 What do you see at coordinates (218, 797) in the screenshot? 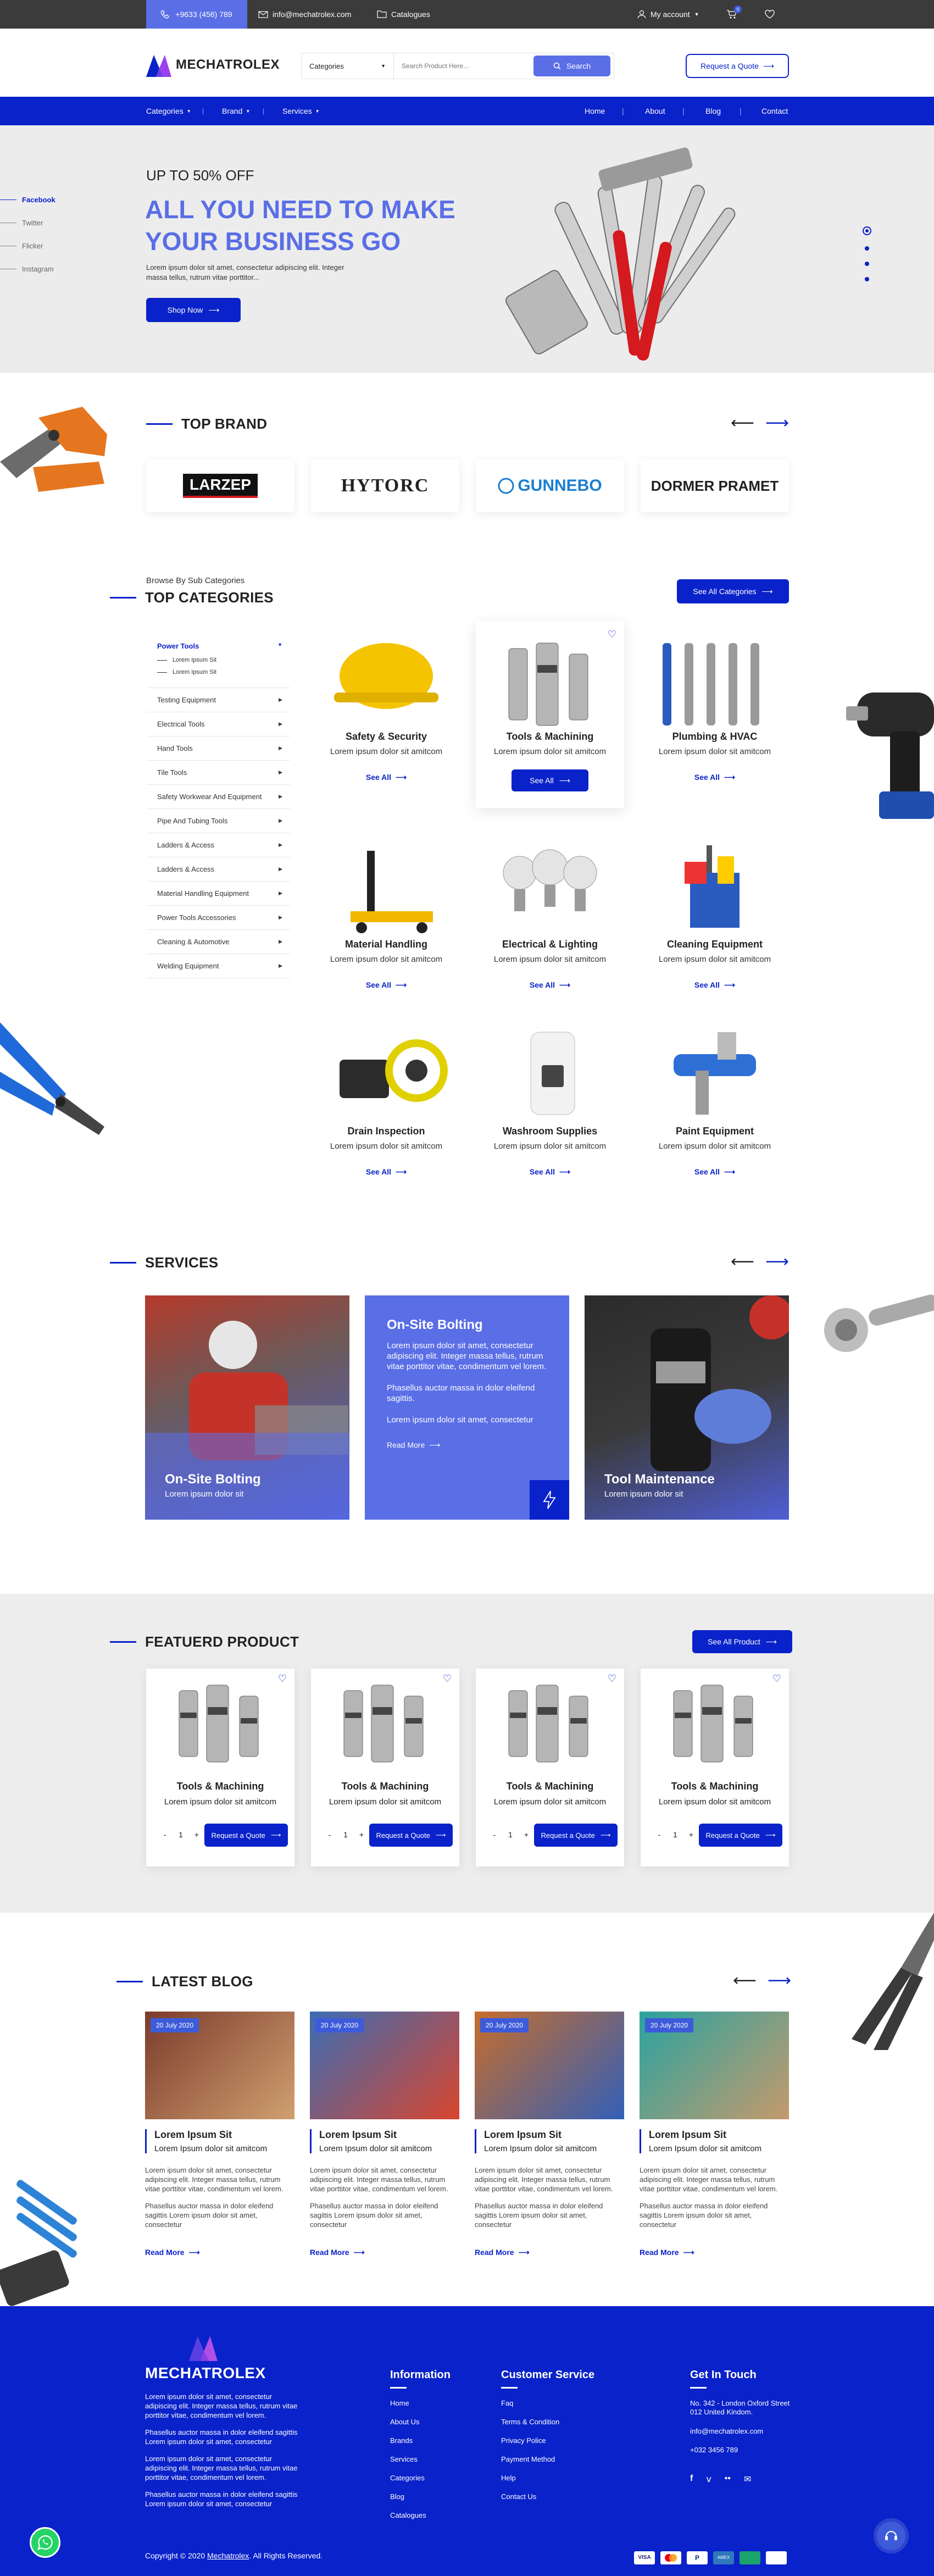
I see `sidebar-item: Safety Workwear And Equipment ▶` at bounding box center [218, 797].